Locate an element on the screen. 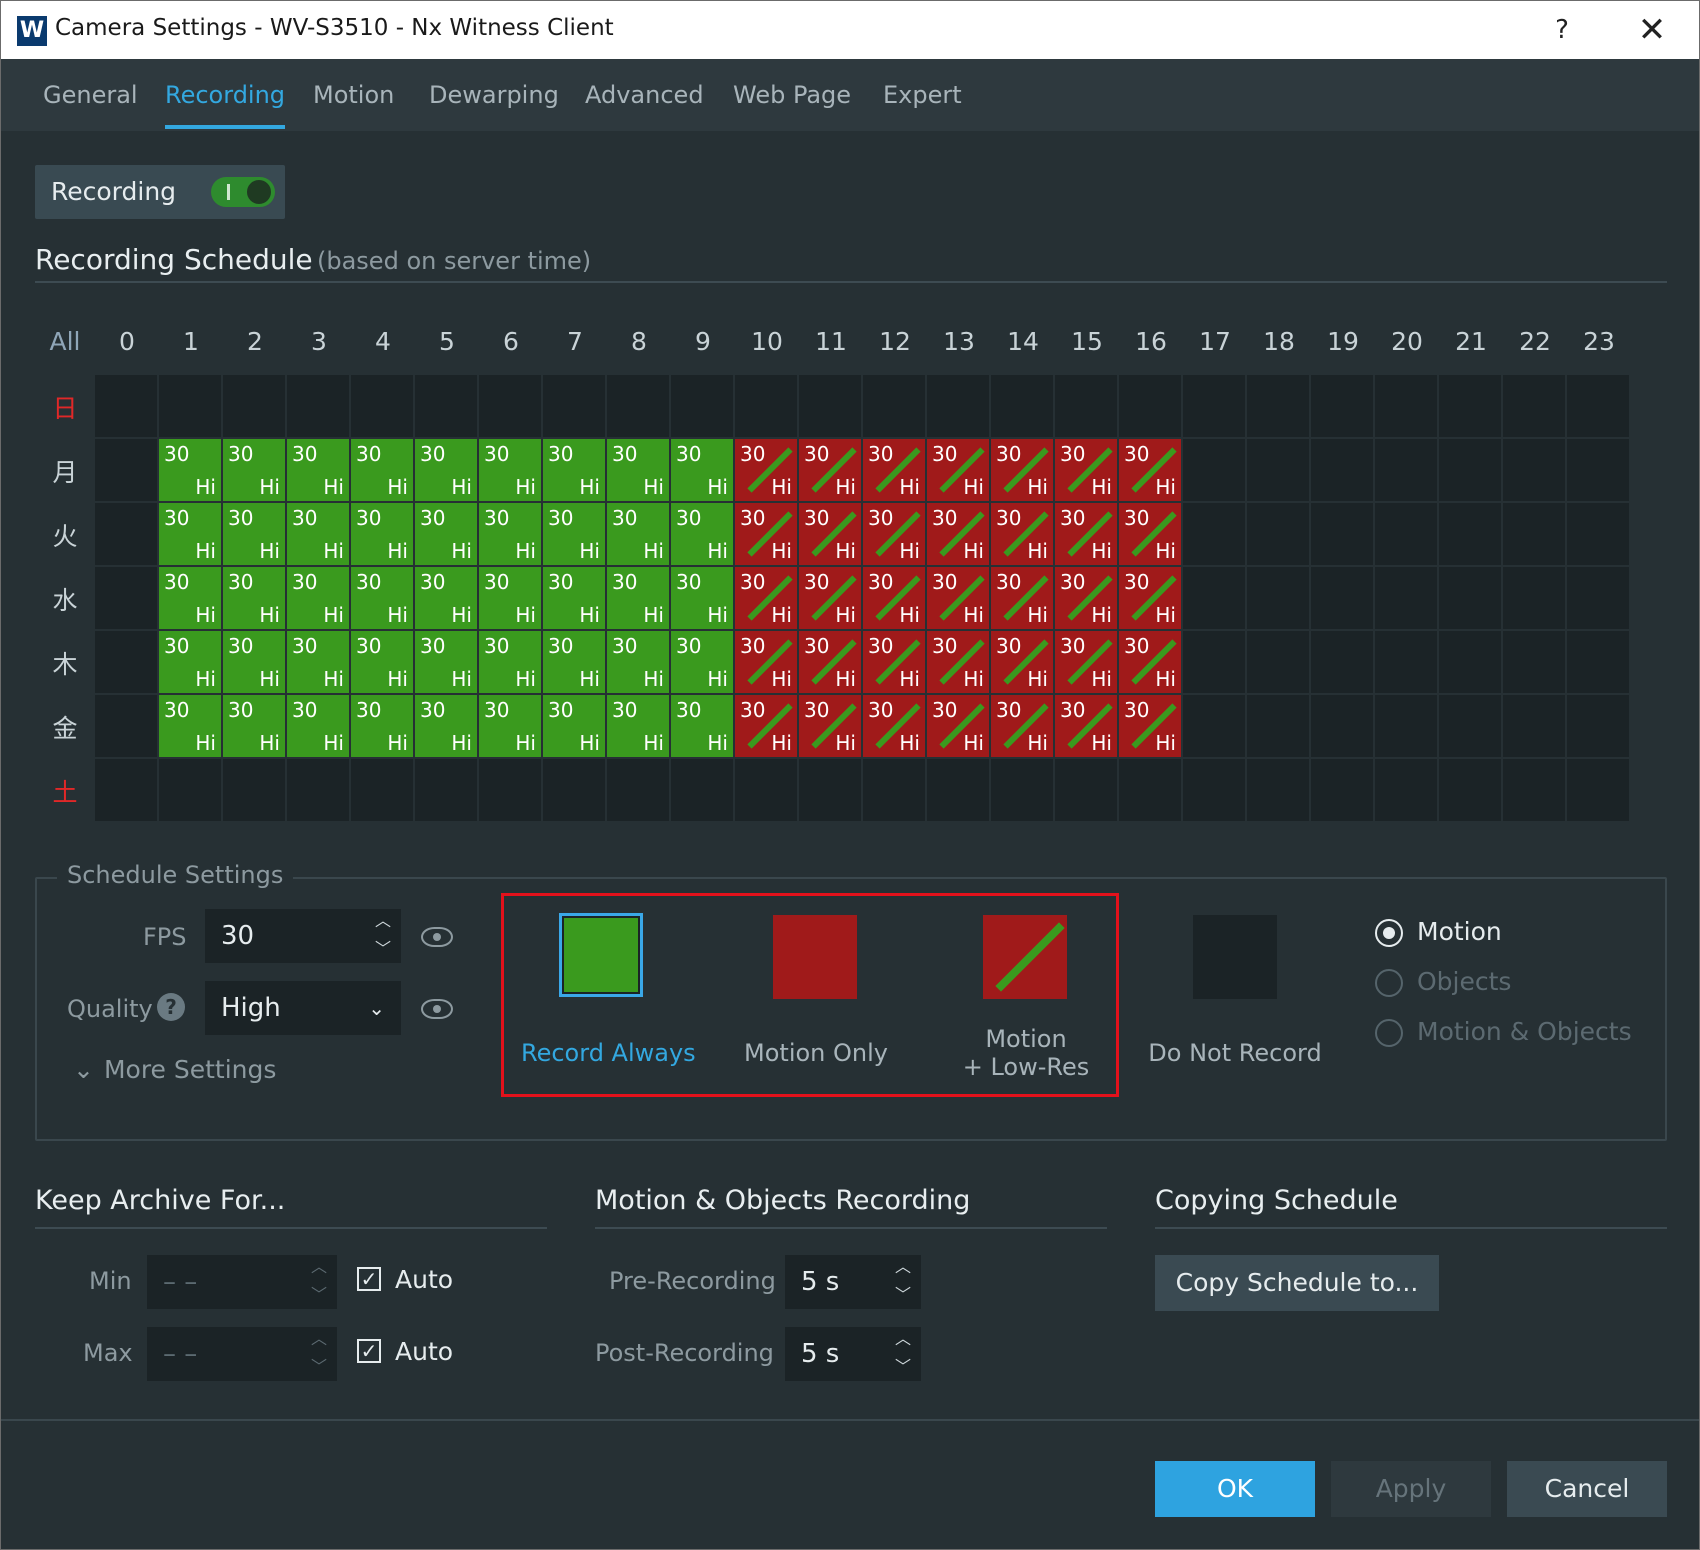 This screenshot has width=1700, height=1550. recording-toggle: Recording is located at coordinates (160, 192).